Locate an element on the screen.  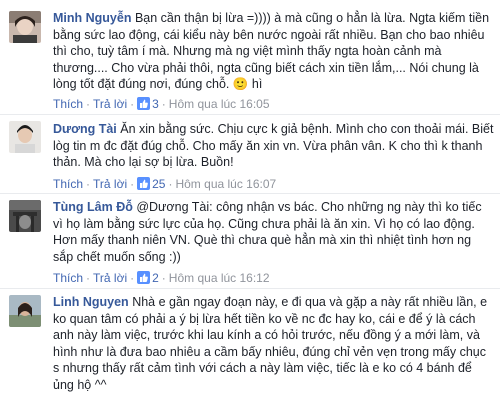
comment-author: Dương Tài is located at coordinates (85, 129).